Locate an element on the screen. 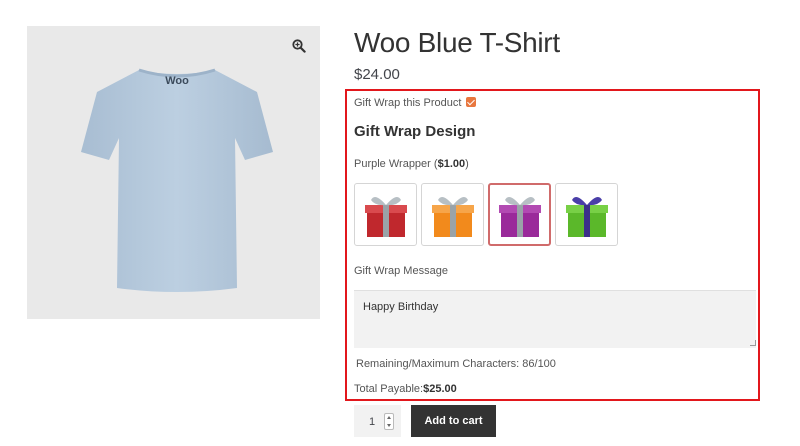 Image resolution: width=800 pixels, height=446 pixels. purple-gift-icon is located at coordinates (519, 216).